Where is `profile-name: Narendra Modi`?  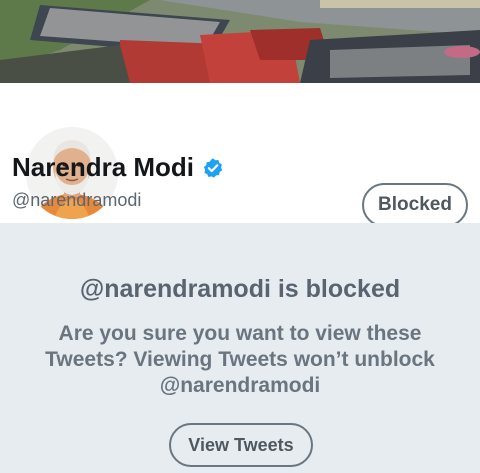 profile-name: Narendra Modi is located at coordinates (103, 167).